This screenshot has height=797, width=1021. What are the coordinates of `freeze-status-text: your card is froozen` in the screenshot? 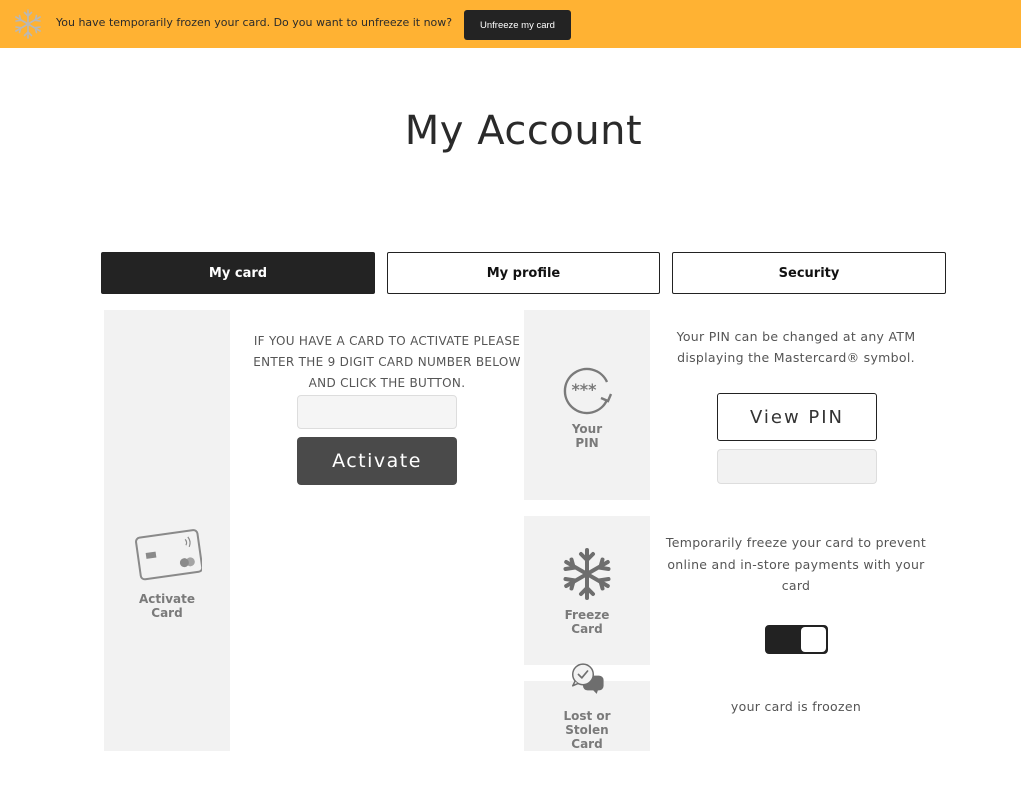 It's located at (796, 706).